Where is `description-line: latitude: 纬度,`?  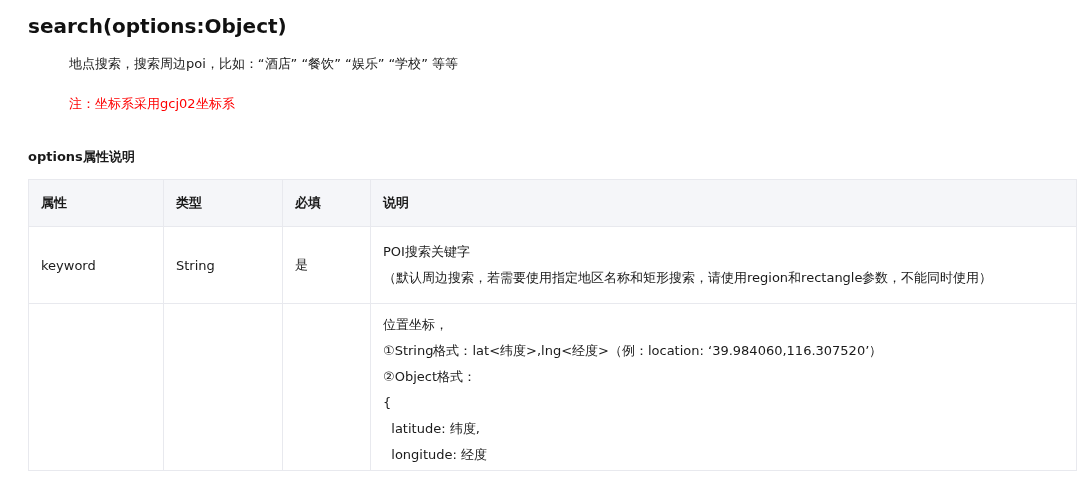
description-line: latitude: 纬度, is located at coordinates (435, 429).